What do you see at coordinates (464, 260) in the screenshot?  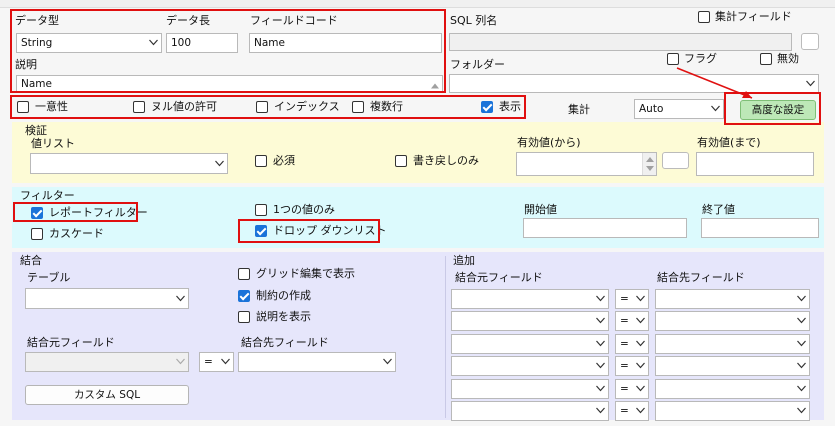 I see `additional-title: 追加` at bounding box center [464, 260].